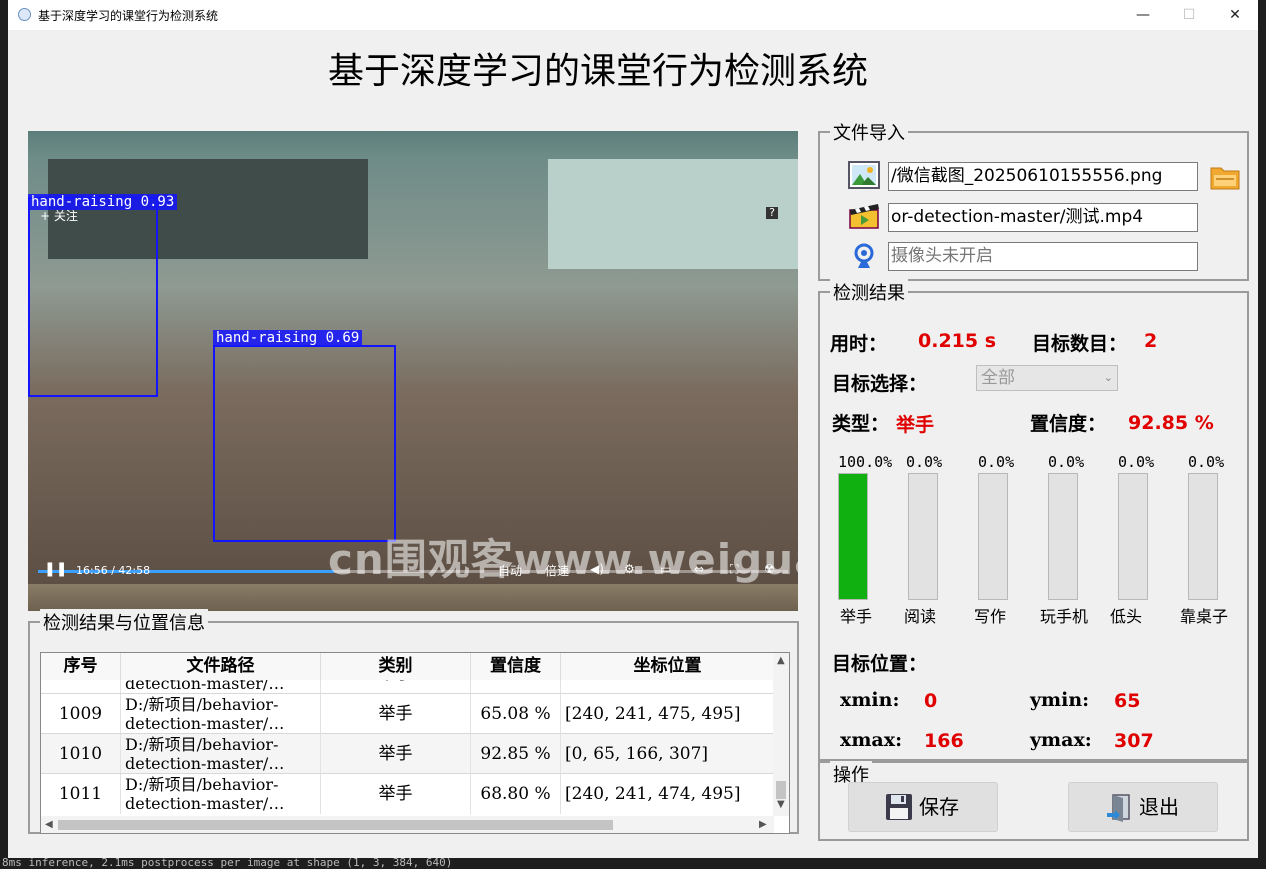 The height and width of the screenshot is (869, 1266). I want to click on detection-results-title: 检测结果, so click(869, 292).